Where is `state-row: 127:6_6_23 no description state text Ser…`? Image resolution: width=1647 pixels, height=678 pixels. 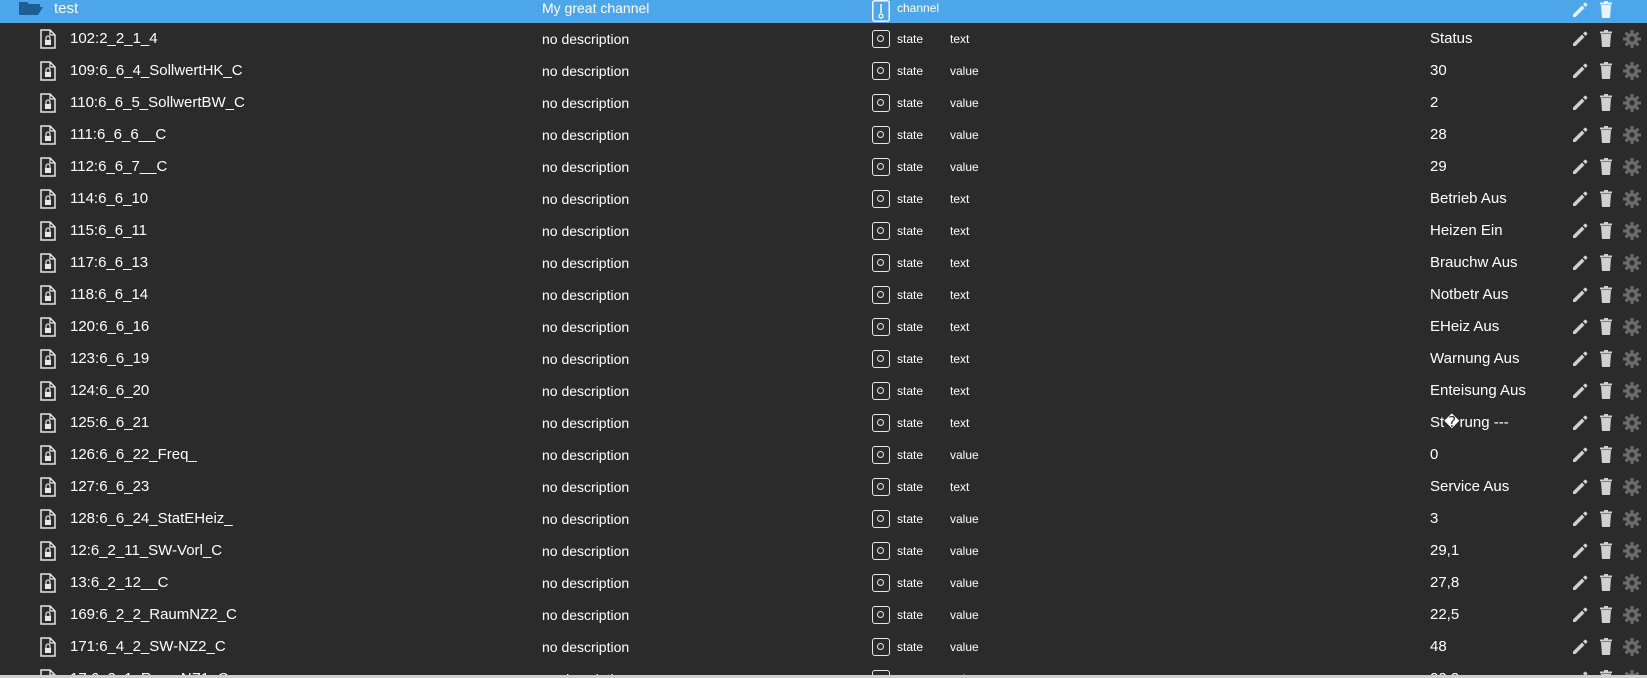
state-row: 127:6_6_23 no description state text Ser… is located at coordinates (823, 487).